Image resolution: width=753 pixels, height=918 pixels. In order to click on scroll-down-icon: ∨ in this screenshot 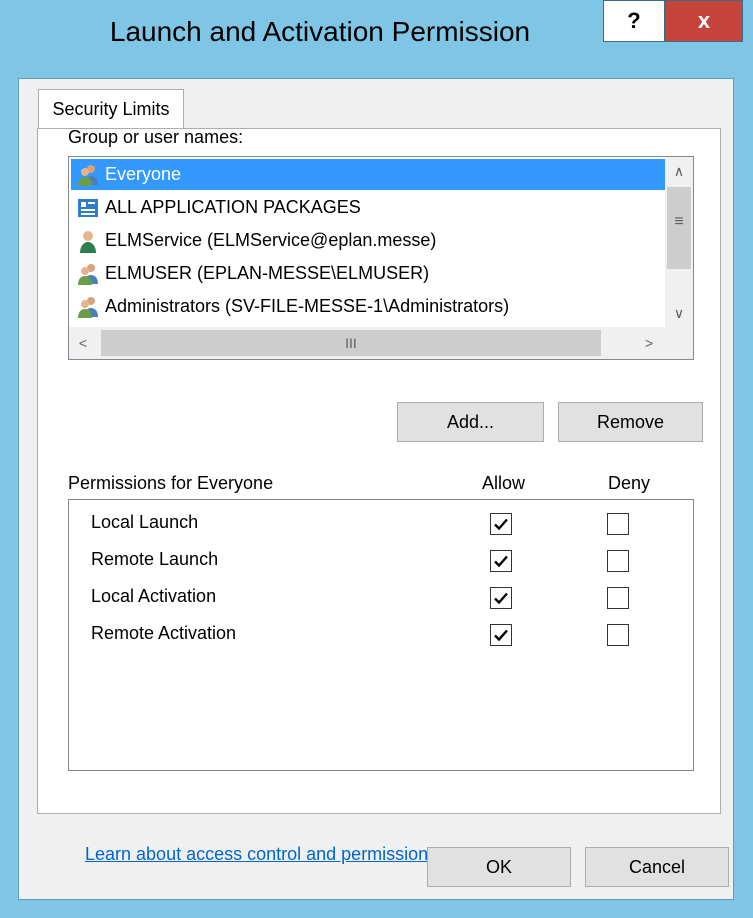, I will do `click(679, 313)`.